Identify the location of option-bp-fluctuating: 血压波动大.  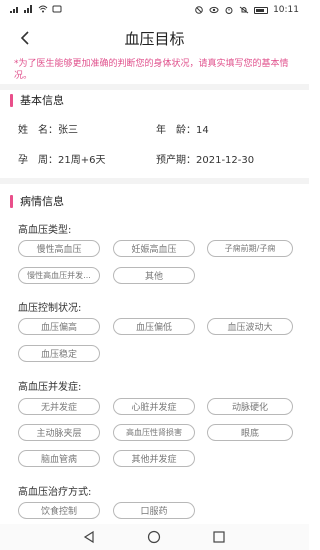
(250, 326).